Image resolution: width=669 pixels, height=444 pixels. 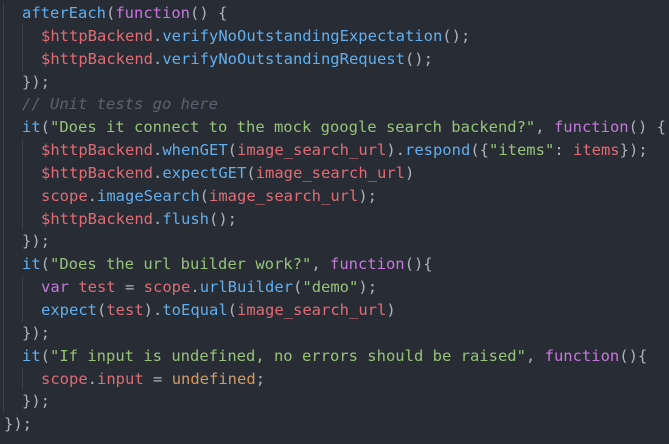 I want to click on code-line: scope.imageSearch(image_search_url);, so click(x=334, y=196).